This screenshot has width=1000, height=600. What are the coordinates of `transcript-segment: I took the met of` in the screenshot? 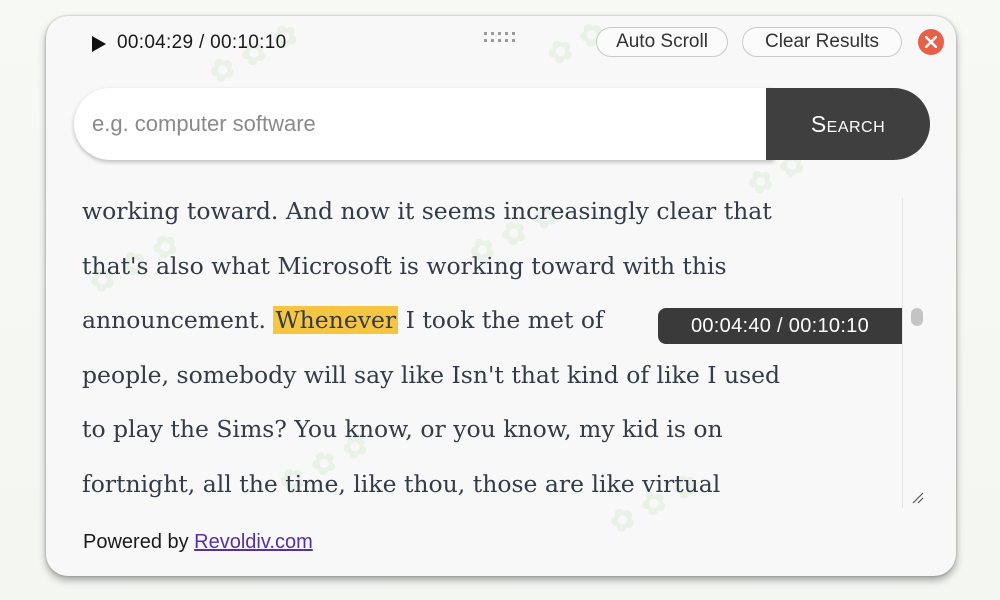 It's located at (501, 320).